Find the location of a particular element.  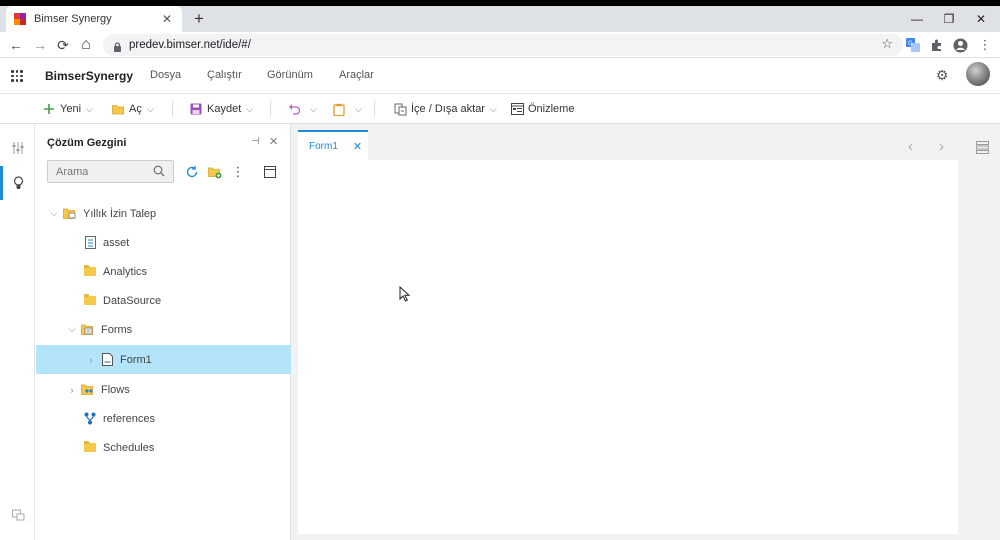

back-button: ← is located at coordinates (16, 45).